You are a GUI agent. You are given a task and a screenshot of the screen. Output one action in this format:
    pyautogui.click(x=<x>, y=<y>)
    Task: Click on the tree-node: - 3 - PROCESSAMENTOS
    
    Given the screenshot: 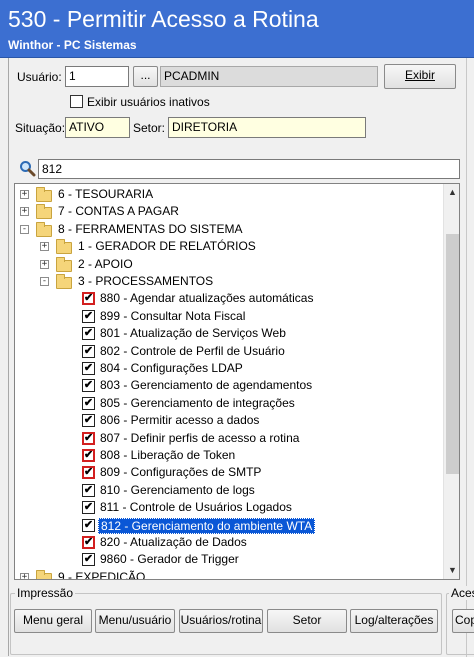 What is the action you would take?
    pyautogui.click(x=229, y=281)
    